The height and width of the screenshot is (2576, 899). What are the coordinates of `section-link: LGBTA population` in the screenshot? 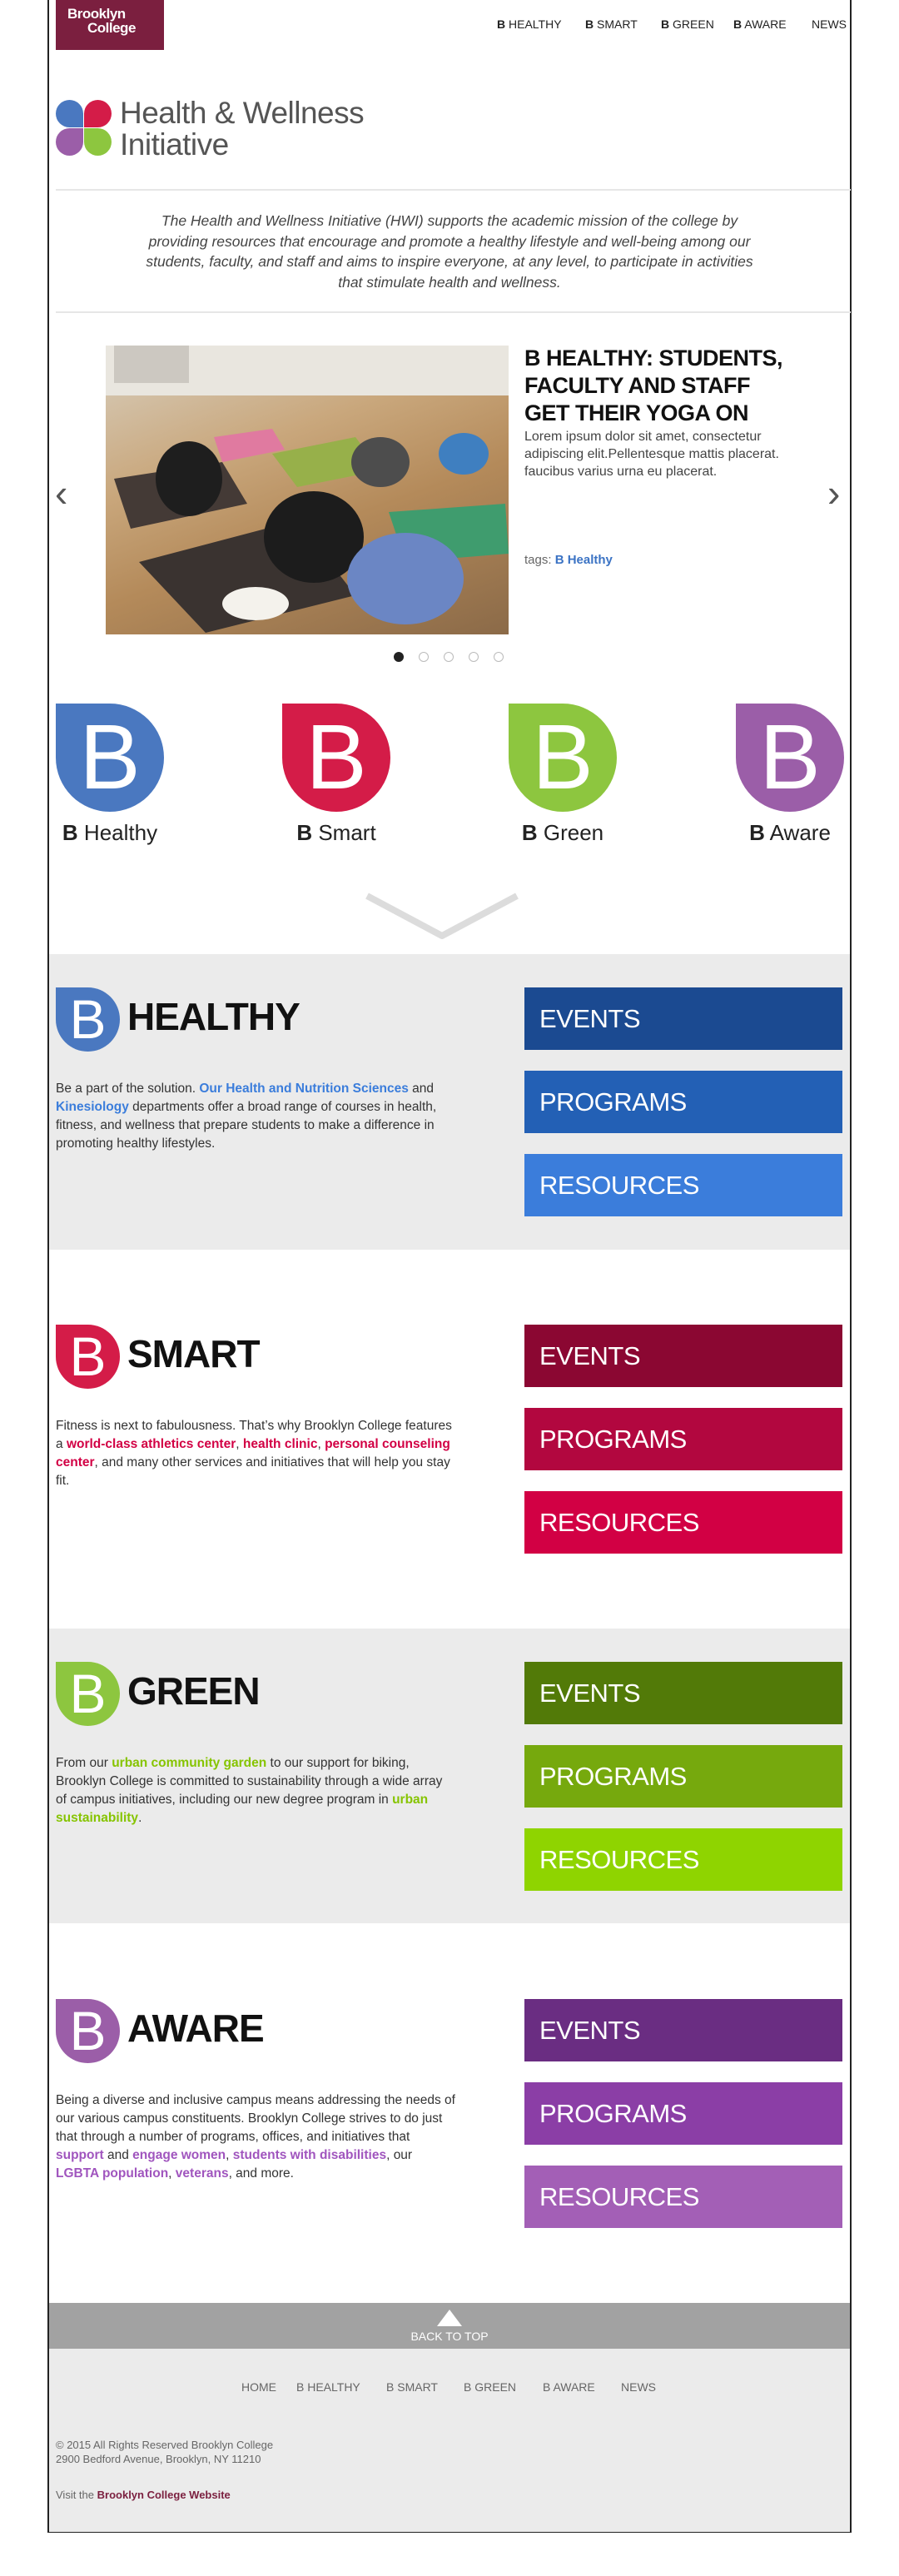 It's located at (112, 2173).